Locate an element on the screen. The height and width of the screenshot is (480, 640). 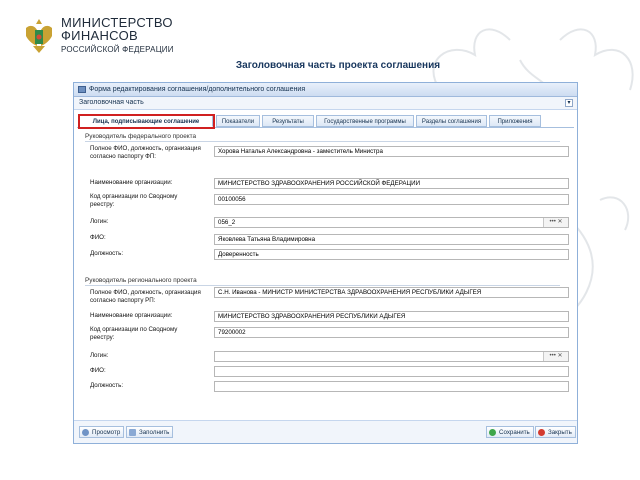
regional-section-title: Руководитель регионального проекта is located at coordinates (322, 281).